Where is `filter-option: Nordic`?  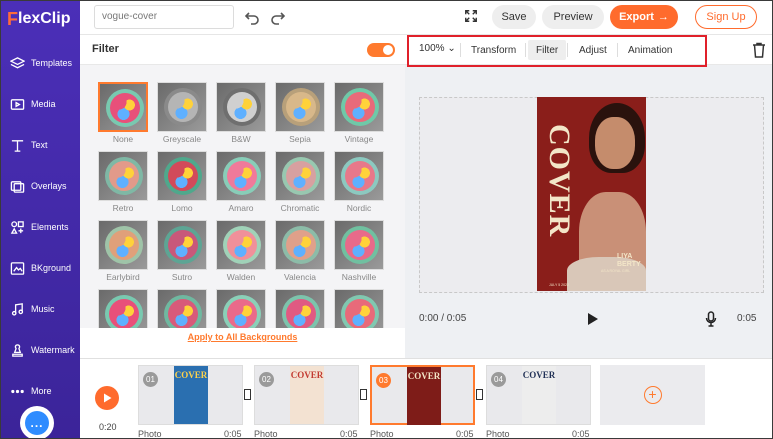
filter-option: Nordic is located at coordinates (359, 182).